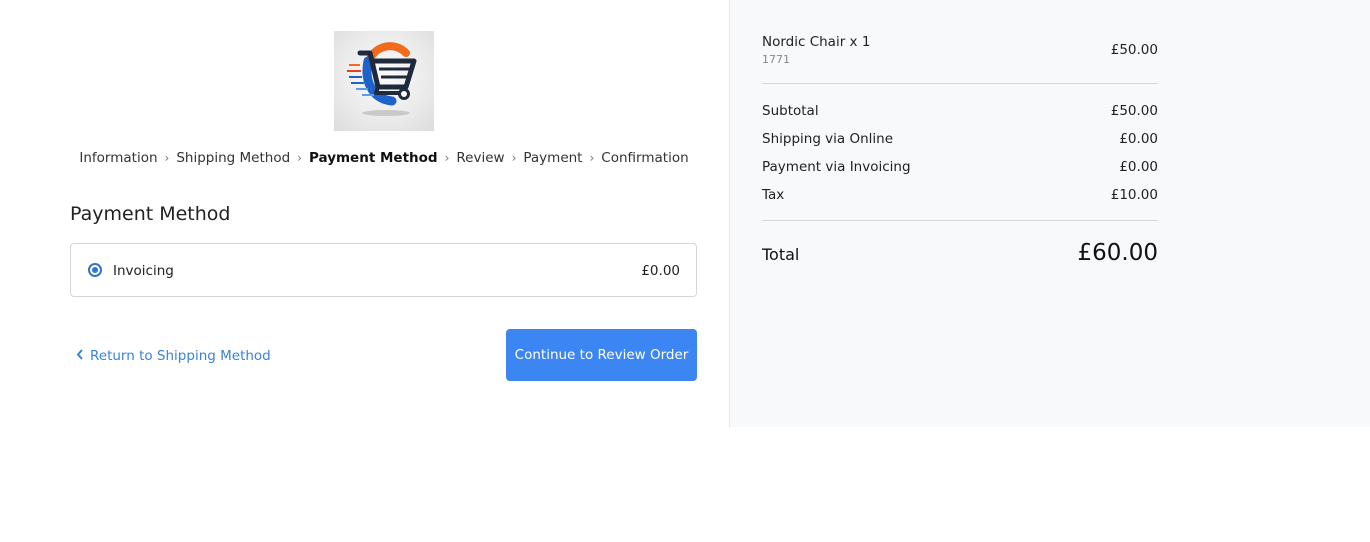 This screenshot has height=542, width=1370. Describe the element at coordinates (180, 356) in the screenshot. I see `return-to-shipping-label: Return to Shipping Method` at that location.